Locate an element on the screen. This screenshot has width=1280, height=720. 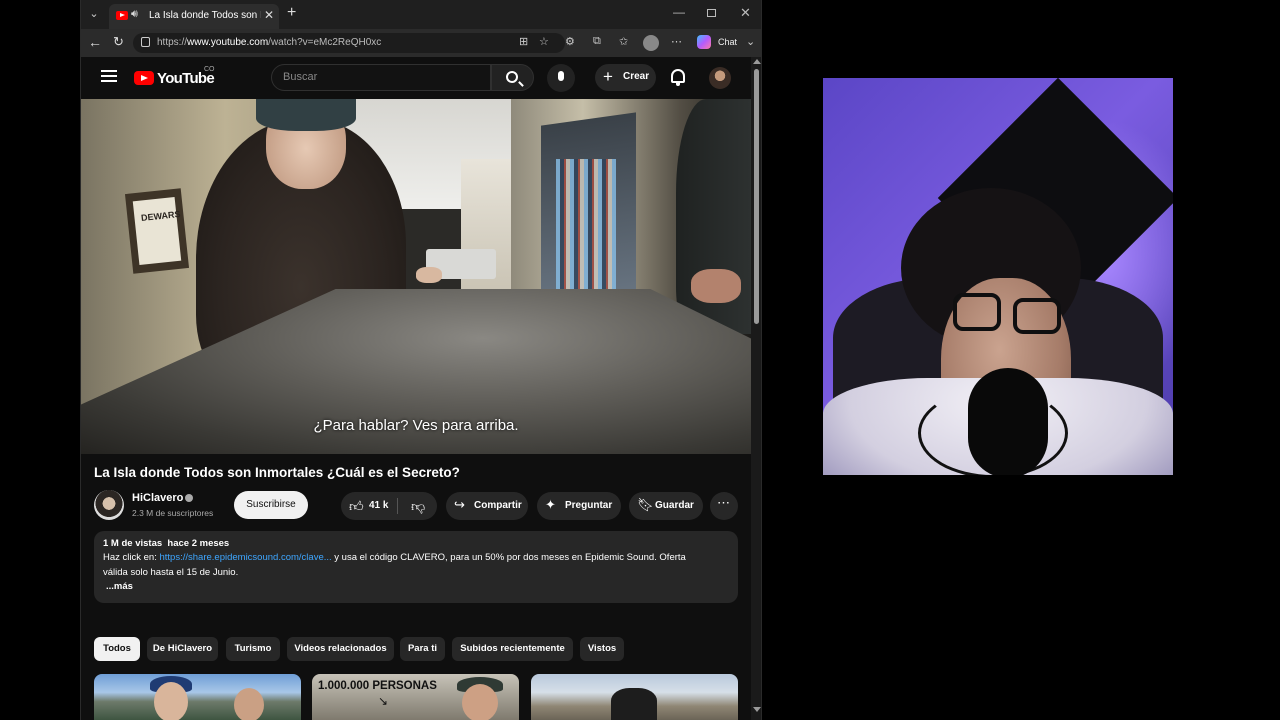
lock-icon is located at coordinates (145, 42).